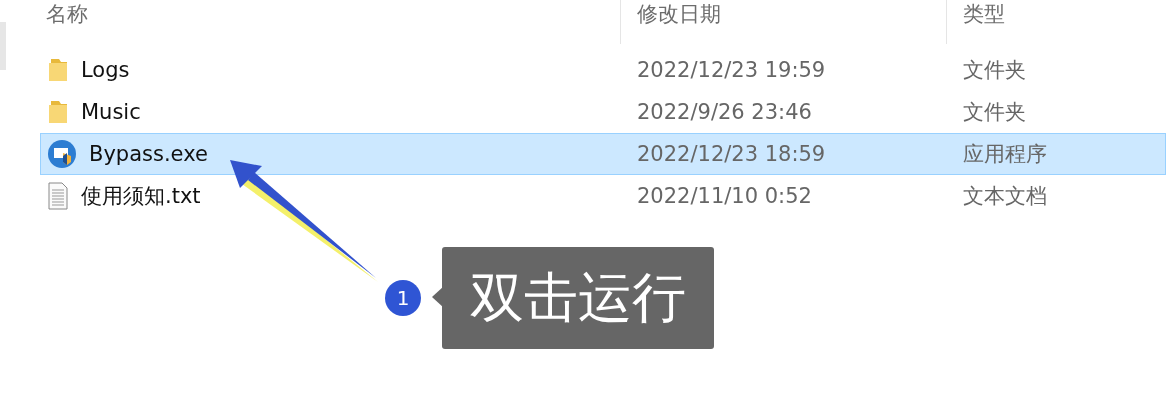 This screenshot has height=415, width=1166. What do you see at coordinates (67, 14) in the screenshot?
I see `column-header: 名称` at bounding box center [67, 14].